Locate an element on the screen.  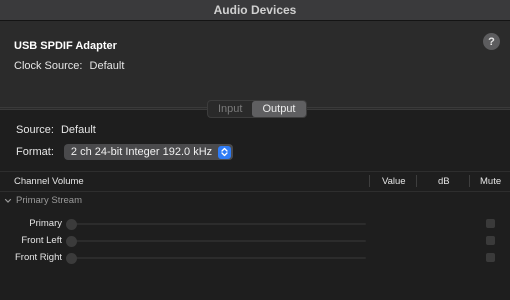
channel-label: Front Right is located at coordinates (38, 257).